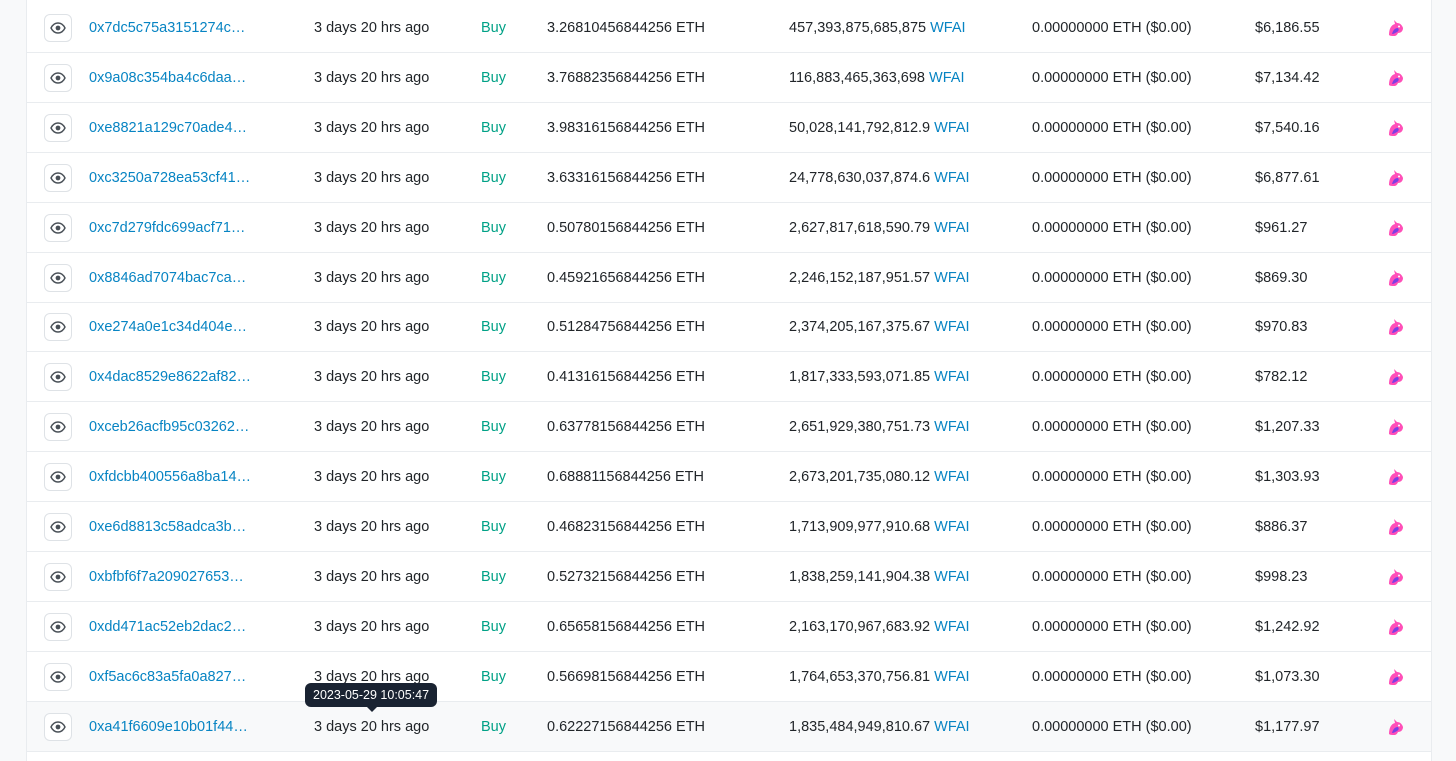 Image resolution: width=1456 pixels, height=761 pixels. Describe the element at coordinates (858, 27) in the screenshot. I see `token-amount: 457,393,875,685,875` at that location.